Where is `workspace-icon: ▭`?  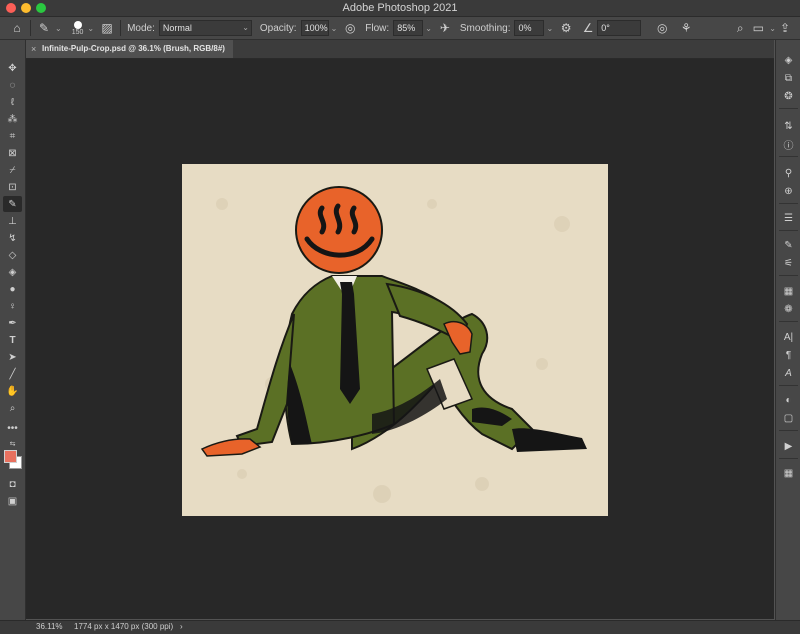
workspace-icon: ▭ is located at coordinates (758, 28).